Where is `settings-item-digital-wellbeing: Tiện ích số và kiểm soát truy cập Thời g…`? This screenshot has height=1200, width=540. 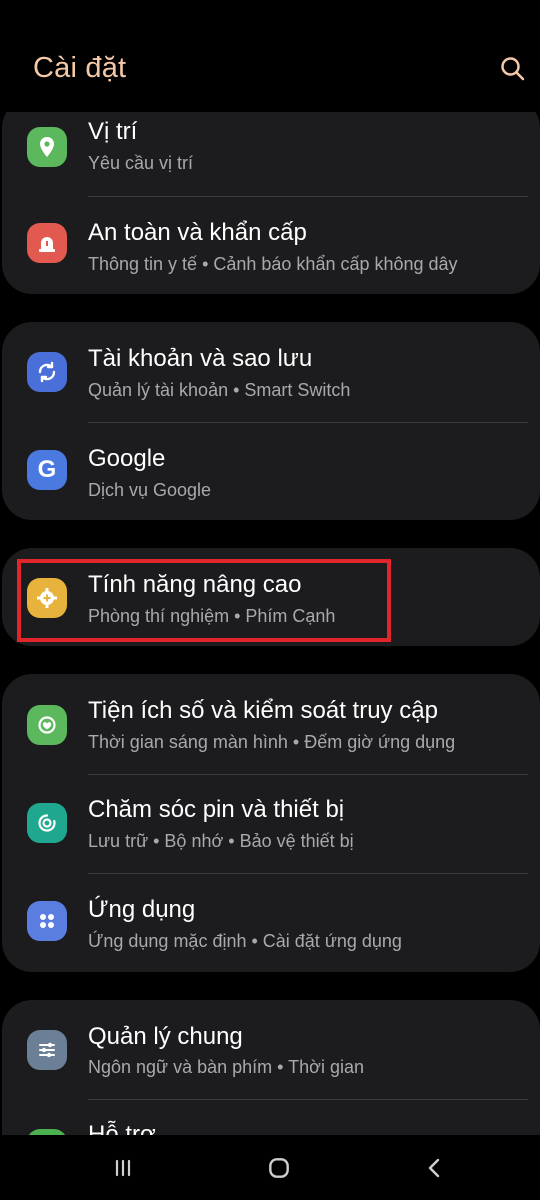 settings-item-digital-wellbeing: Tiện ích số và kiểm soát truy cập Thời g… is located at coordinates (271, 724).